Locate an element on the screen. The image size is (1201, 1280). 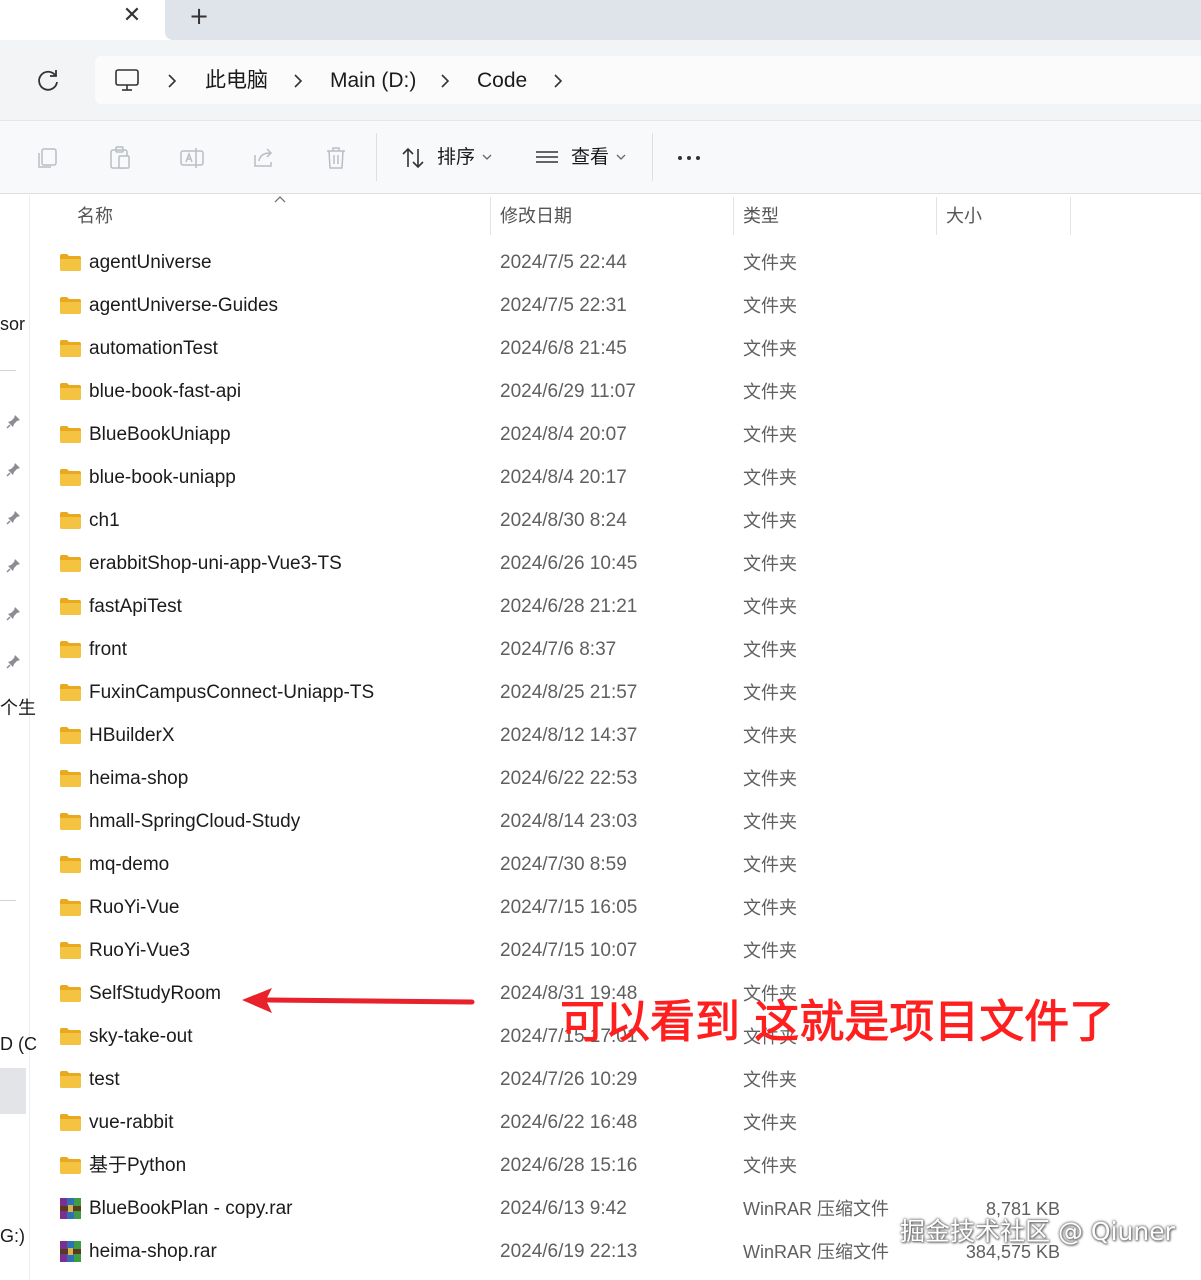
file-row: blue-book-fast-api 2024/6/29 11:07 文件夹 is located at coordinates (558, 392).